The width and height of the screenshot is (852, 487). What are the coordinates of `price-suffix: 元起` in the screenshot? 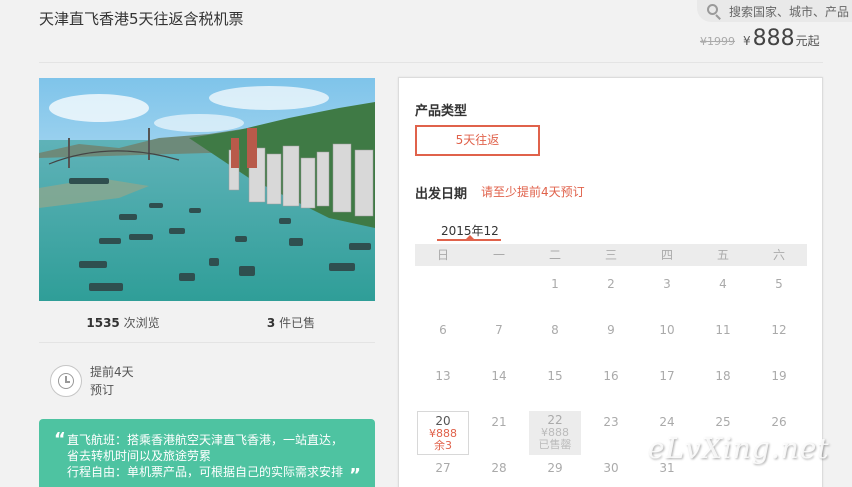 It's located at (807, 41).